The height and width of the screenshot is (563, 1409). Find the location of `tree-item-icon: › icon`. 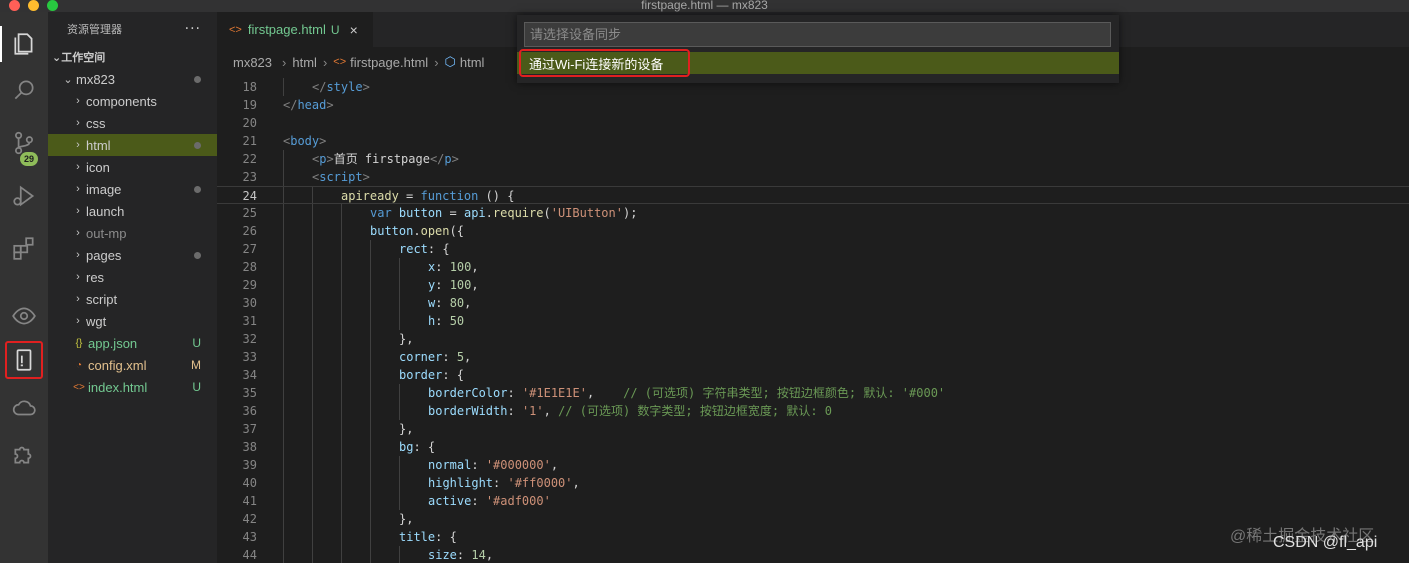

tree-item-icon: › icon is located at coordinates (132, 167).